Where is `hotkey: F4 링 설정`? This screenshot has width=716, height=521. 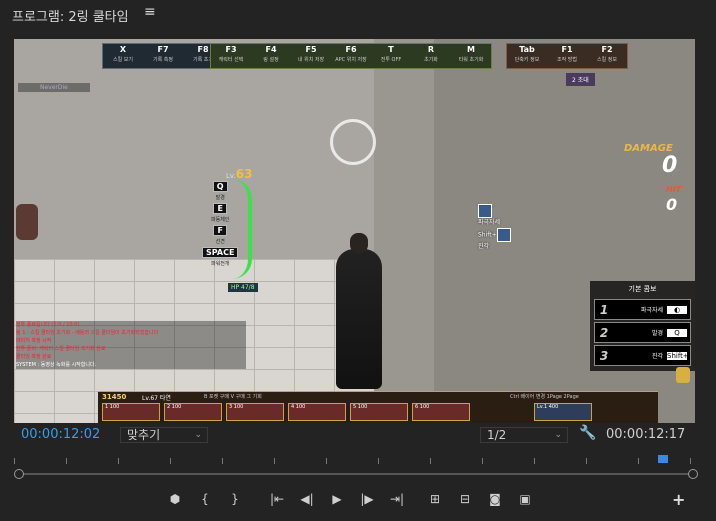
hotkey: F4 링 설정 is located at coordinates (271, 54).